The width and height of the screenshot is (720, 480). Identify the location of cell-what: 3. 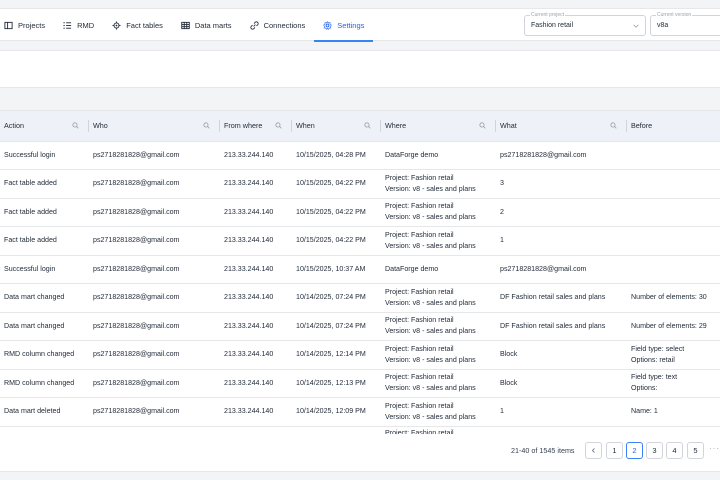
(561, 184).